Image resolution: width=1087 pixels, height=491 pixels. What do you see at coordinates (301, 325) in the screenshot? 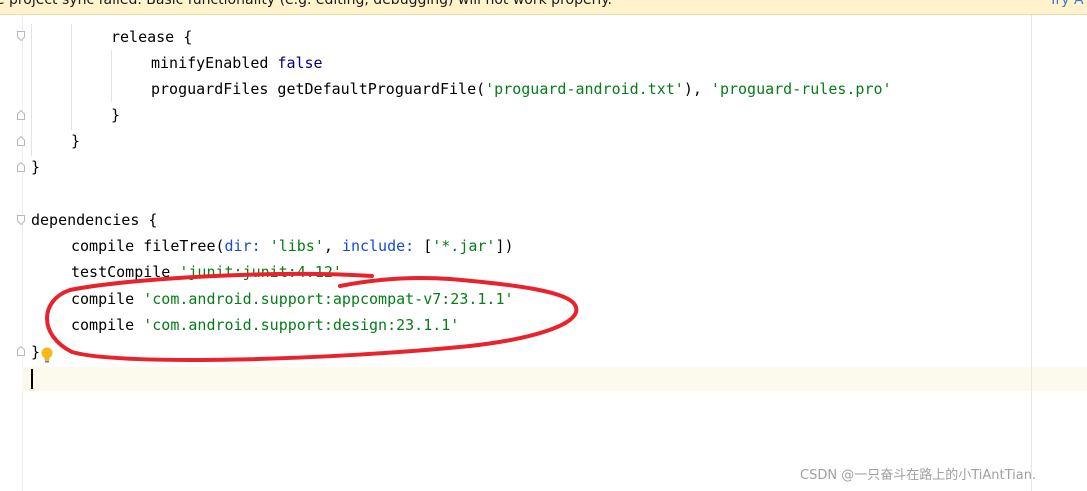
I see `code-string: 'com.android.support:design:23.1.1'` at bounding box center [301, 325].